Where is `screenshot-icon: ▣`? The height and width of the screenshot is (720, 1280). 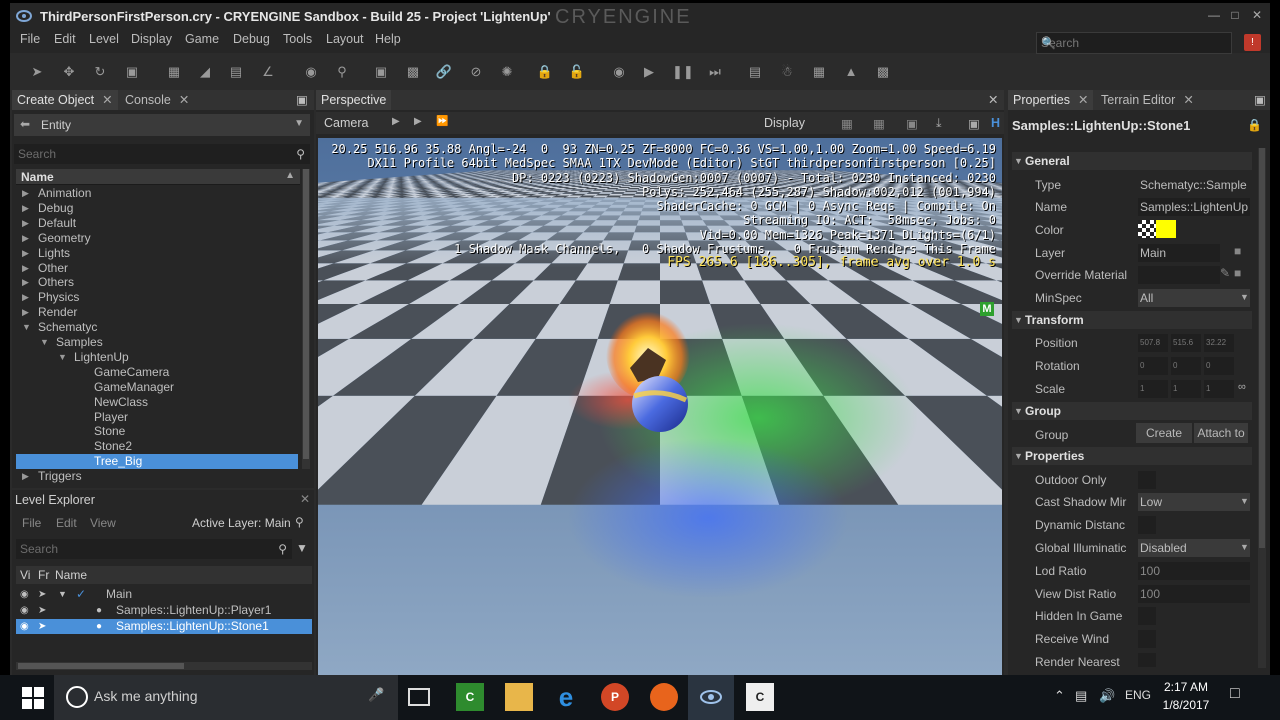 screenshot-icon: ▣ is located at coordinates (912, 123).